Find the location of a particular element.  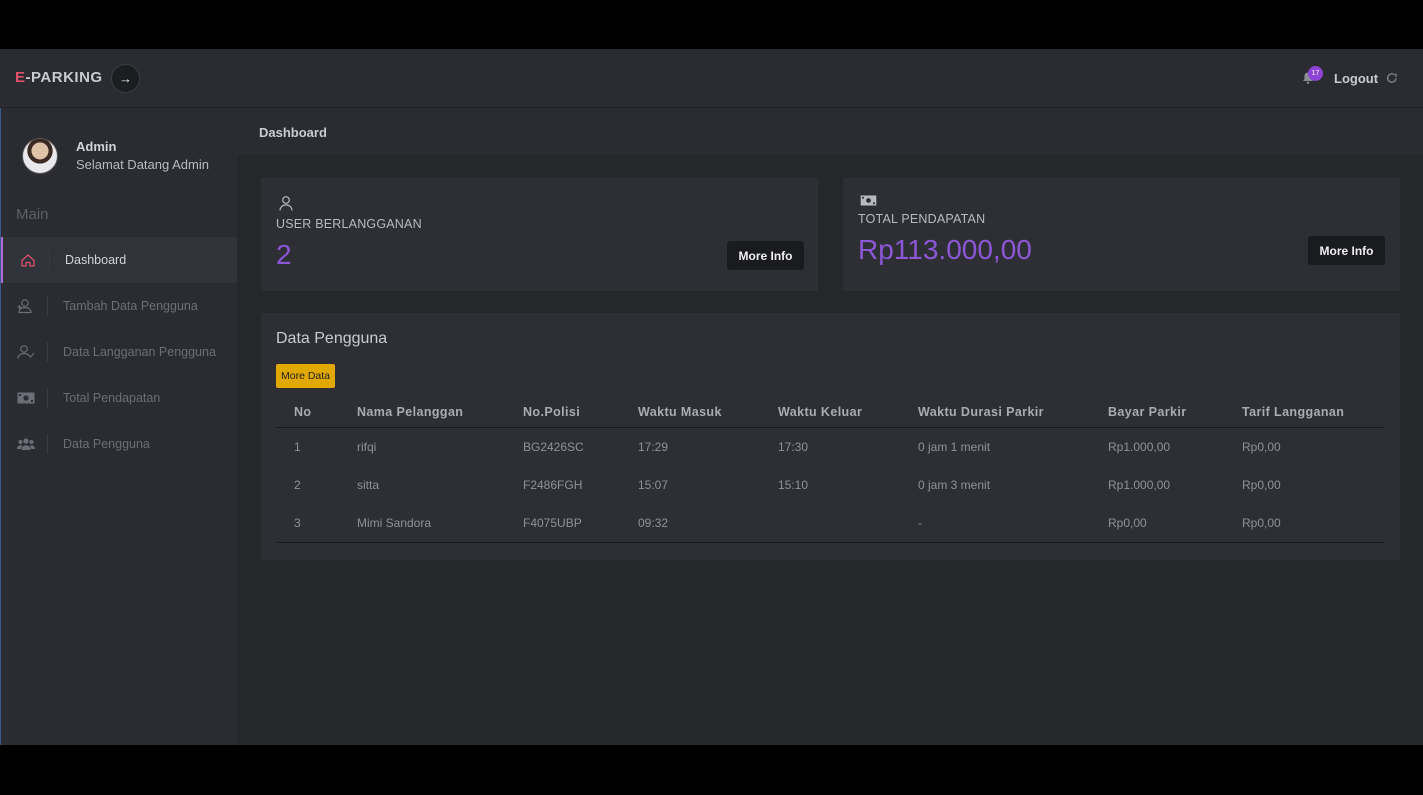

sidebar-item-data-pengguna: Data Pengguna is located at coordinates (119, 444).